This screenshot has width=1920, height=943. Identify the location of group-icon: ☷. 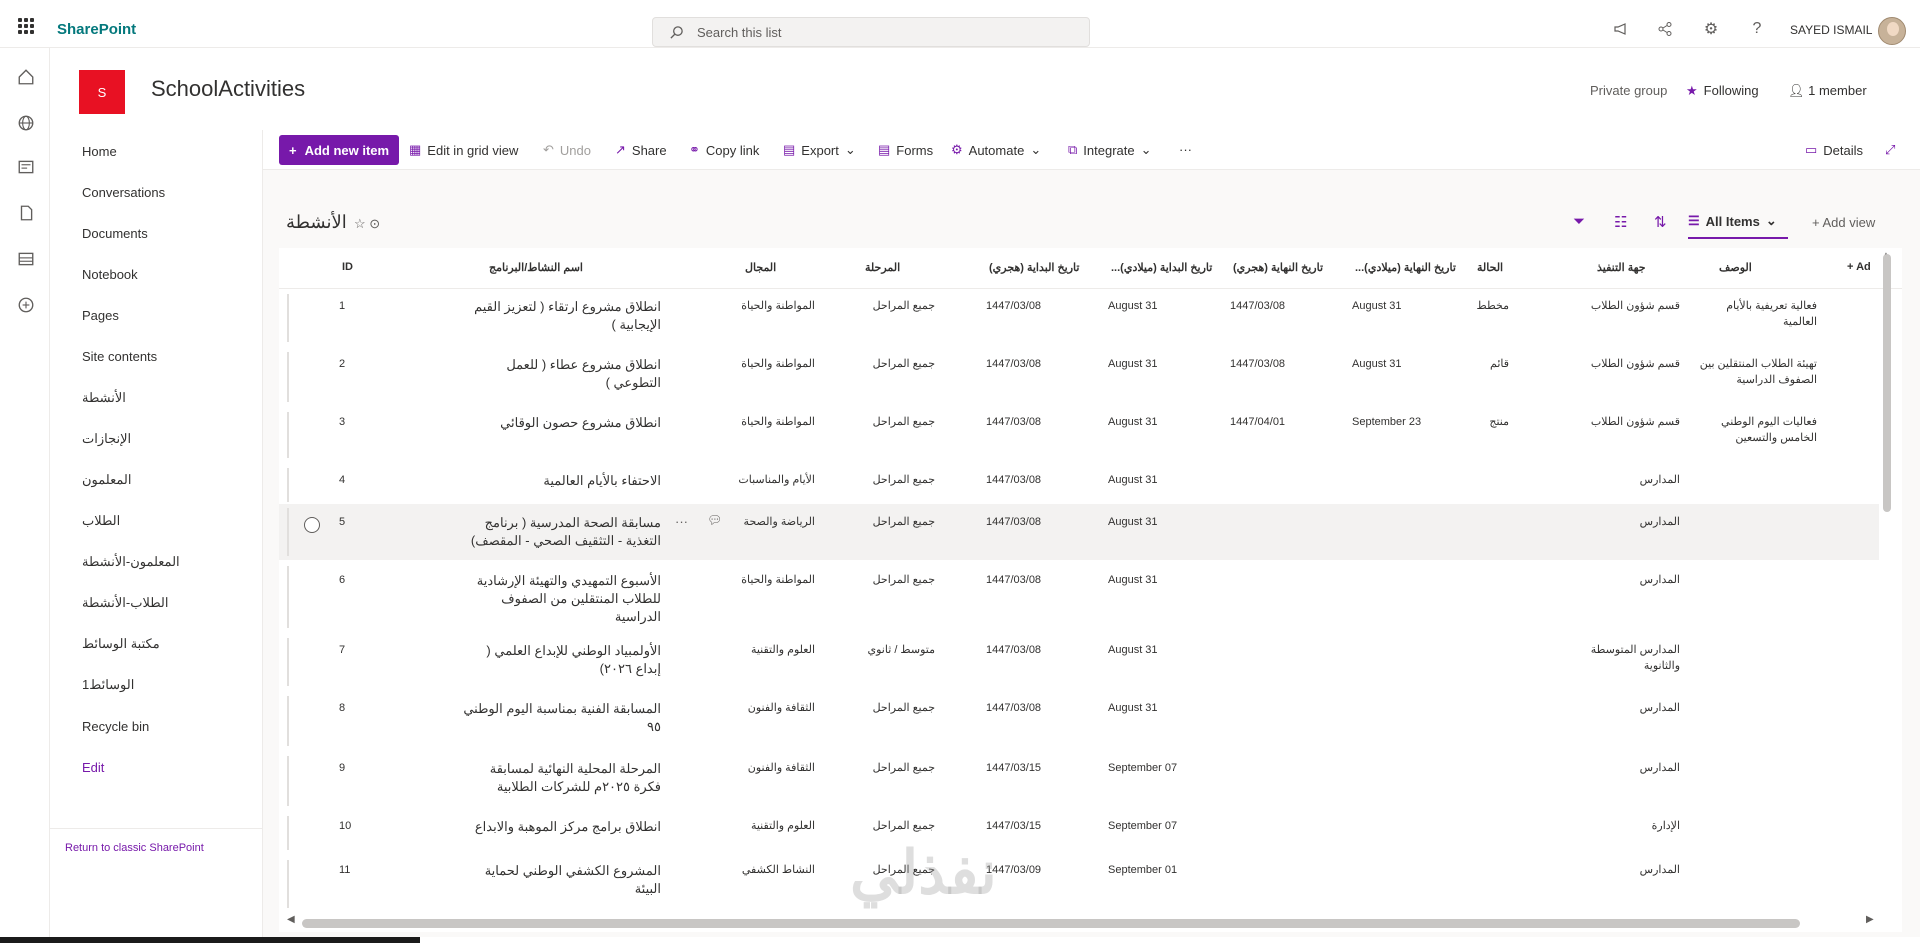
(1620, 222).